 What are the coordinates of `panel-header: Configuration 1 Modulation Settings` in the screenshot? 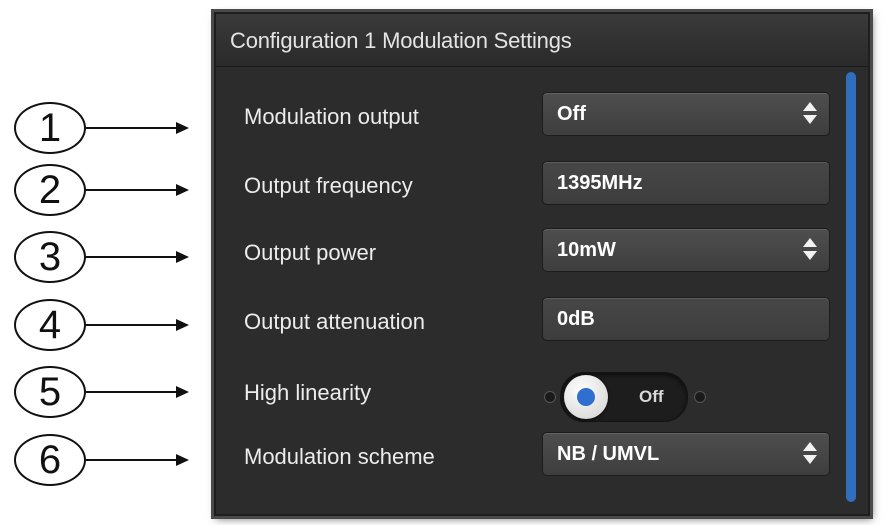 It's located at (542, 40).